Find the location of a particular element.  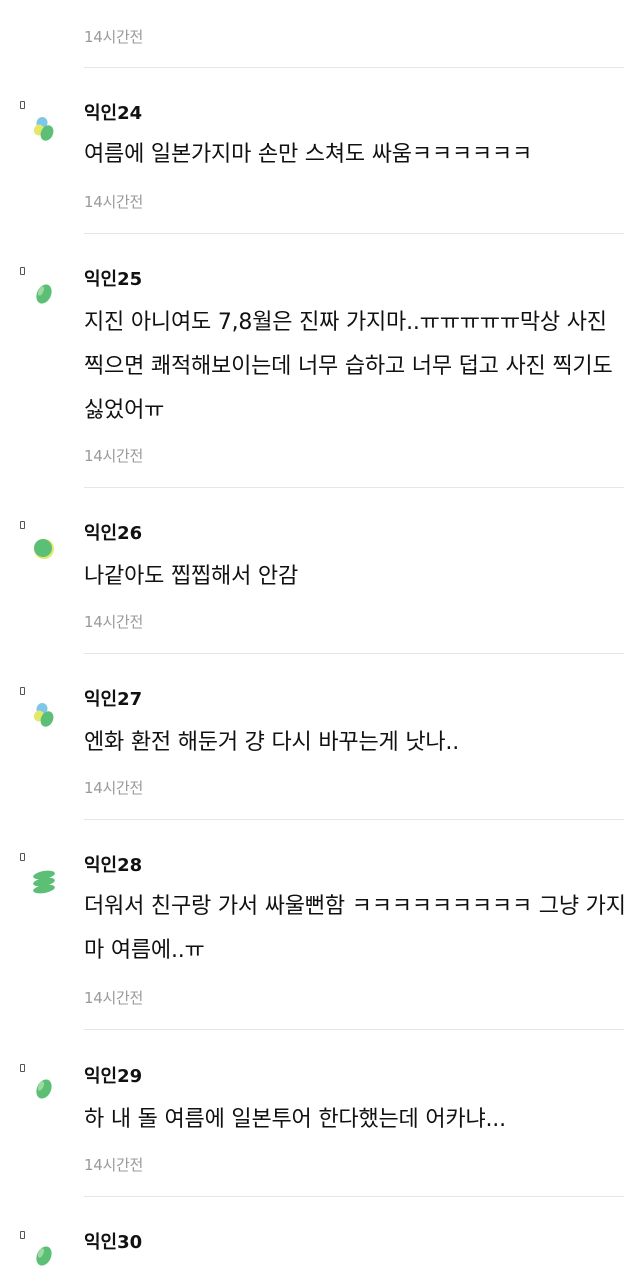

comment-body: 여름에 일본가지마 손만 스쳐도 싸움ㅋㅋㅋㅋㅋㅋ is located at coordinates (308, 154).